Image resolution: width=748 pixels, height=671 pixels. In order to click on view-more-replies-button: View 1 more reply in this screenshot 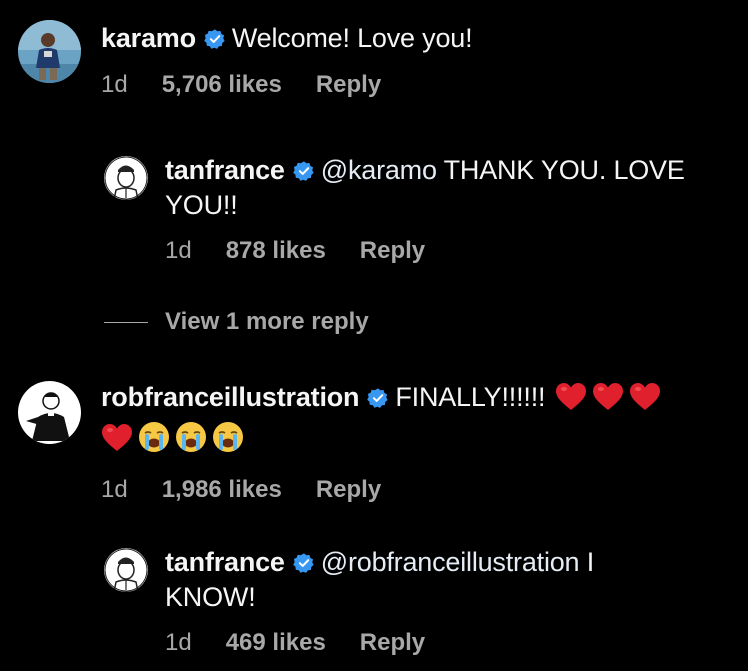, I will do `click(236, 322)`.